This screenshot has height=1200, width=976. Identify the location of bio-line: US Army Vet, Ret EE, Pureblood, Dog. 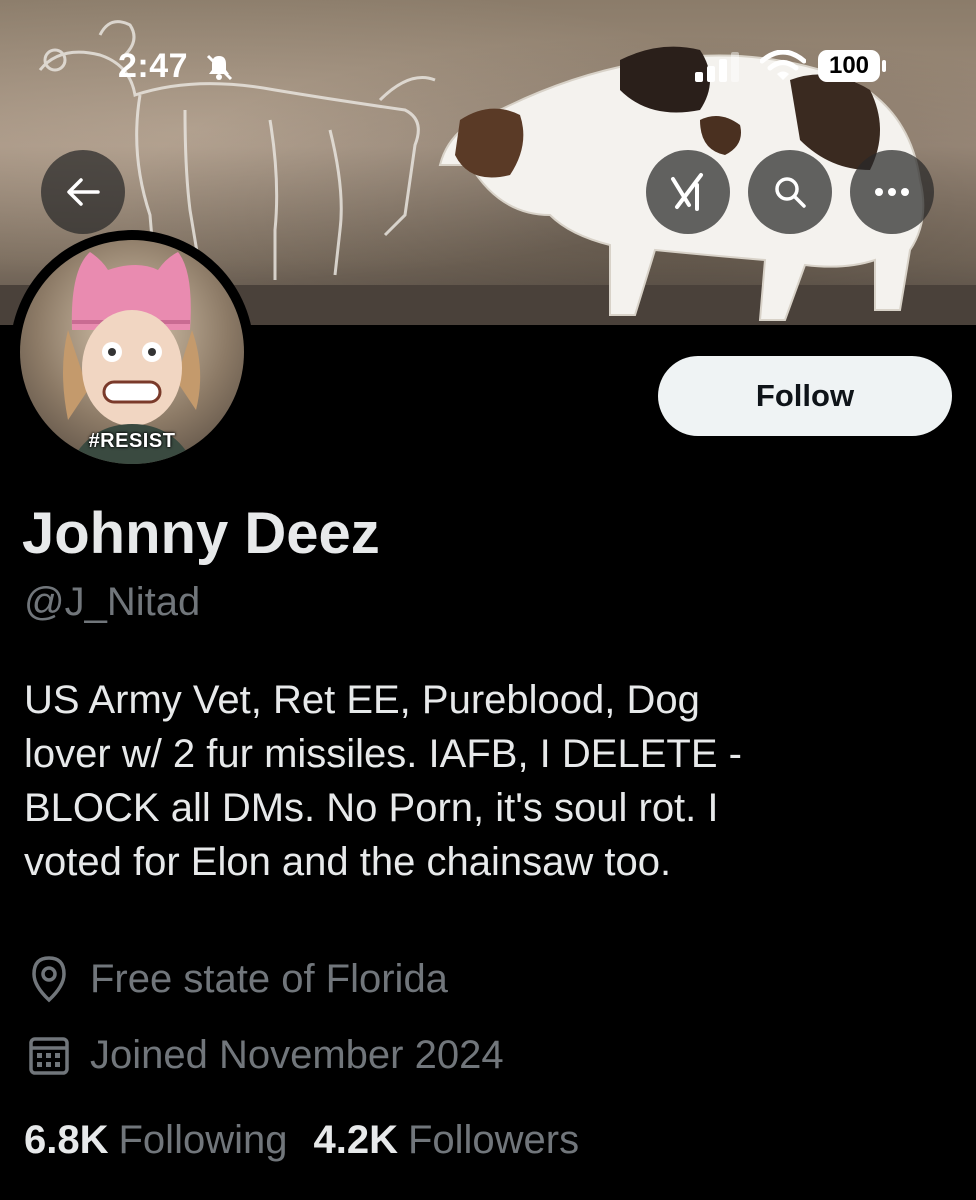
(362, 700).